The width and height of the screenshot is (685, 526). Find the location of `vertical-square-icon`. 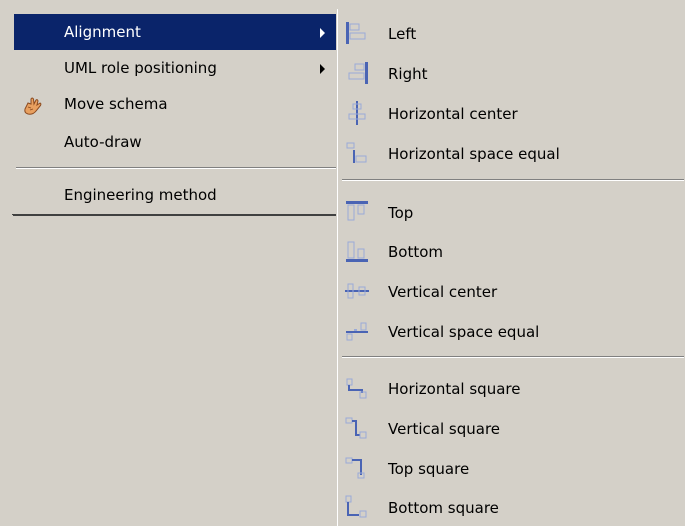

vertical-square-icon is located at coordinates (357, 428).